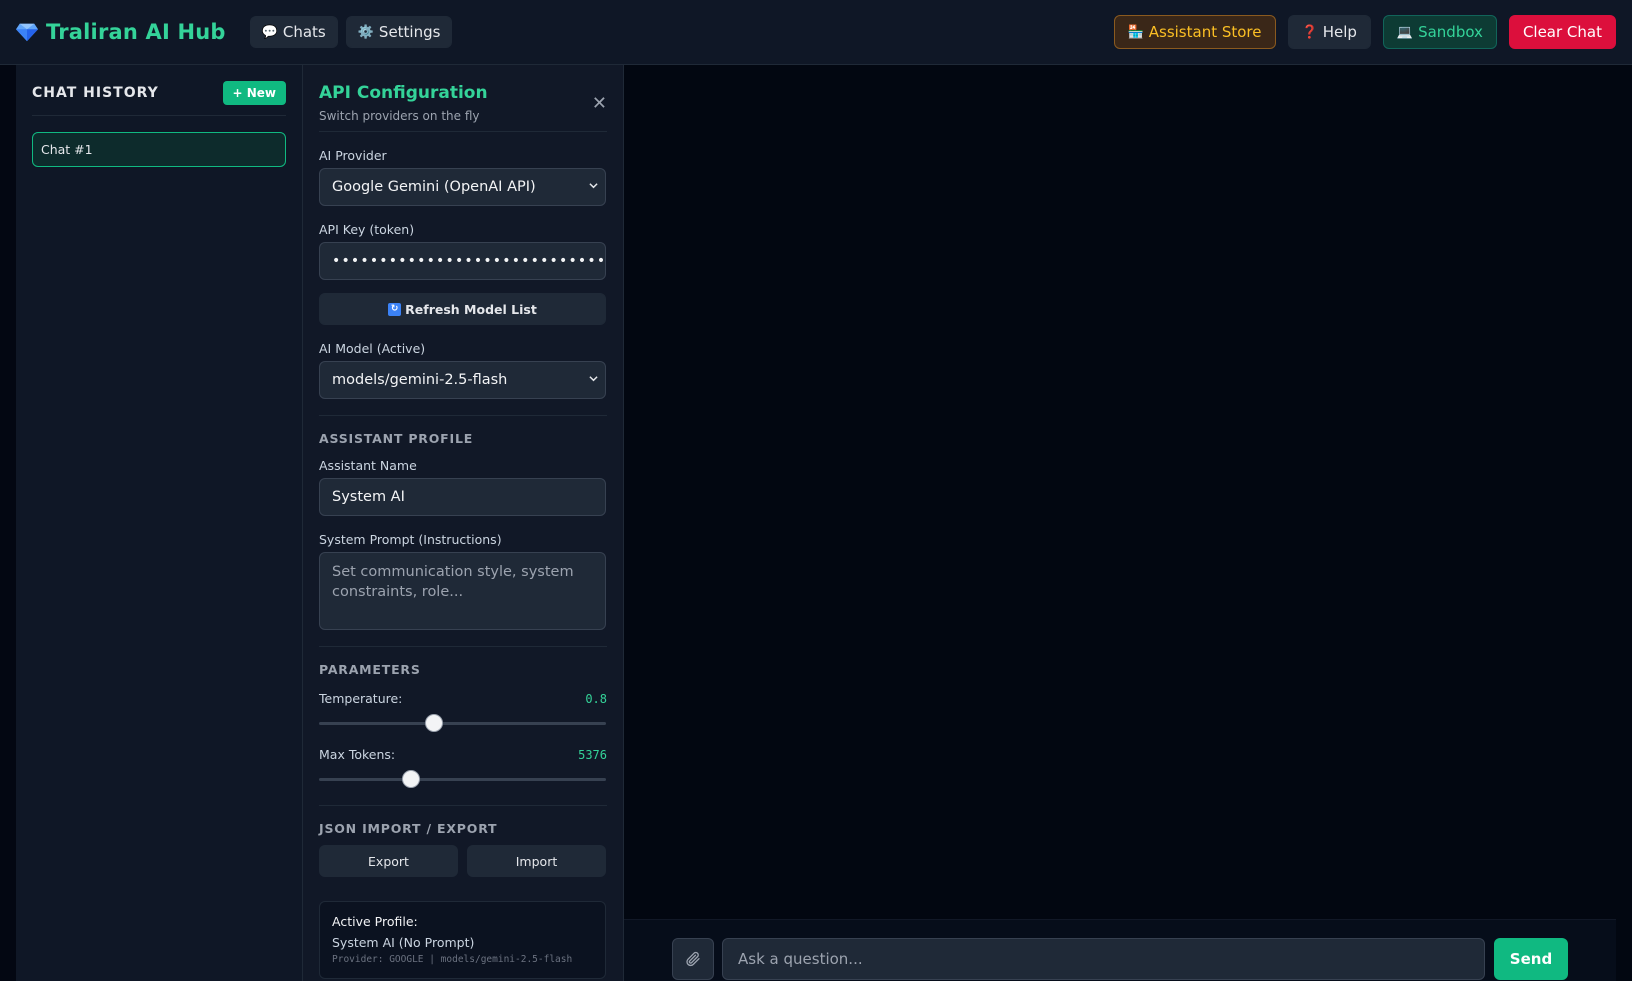  I want to click on clear-chat-label: Clear Chat, so click(1562, 32).